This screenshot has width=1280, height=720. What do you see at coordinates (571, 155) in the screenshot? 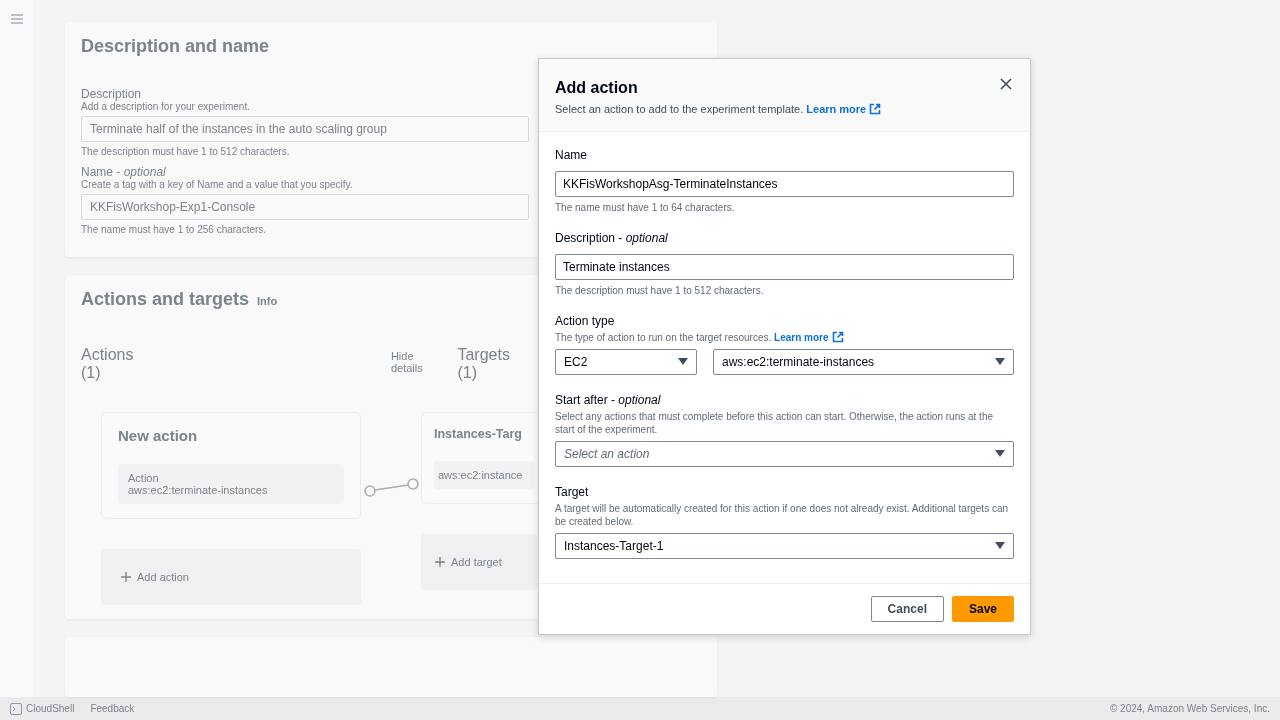
I see `field-label: Name` at bounding box center [571, 155].